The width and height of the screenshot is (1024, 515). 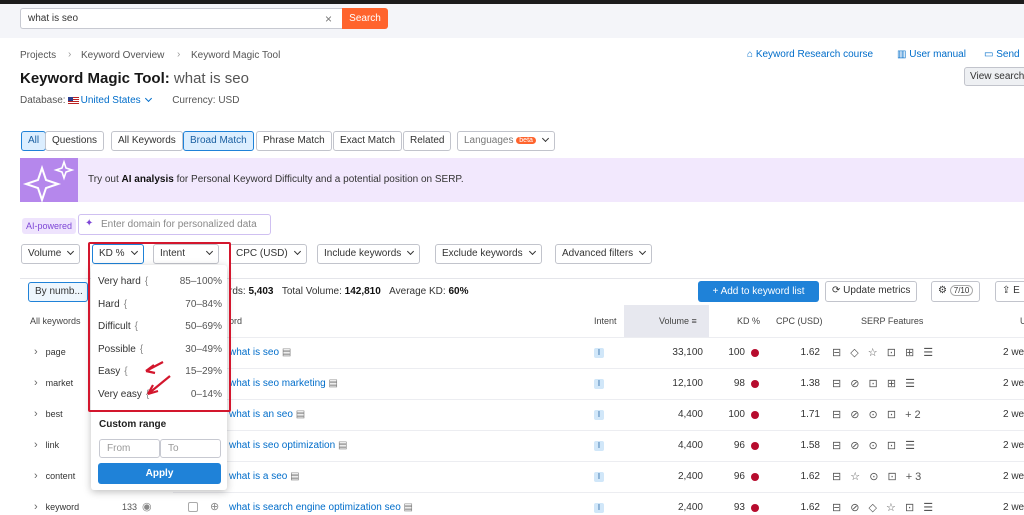 I want to click on include-keywords-filter: Include keywords, so click(x=369, y=254).